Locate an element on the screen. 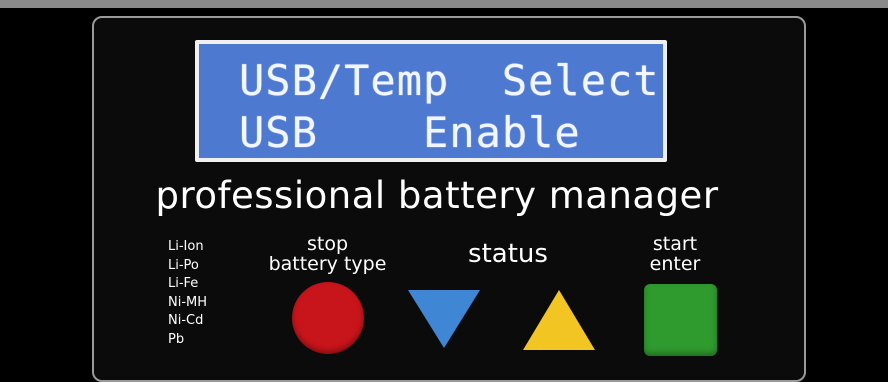 The image size is (888, 382). start-button-label: start enter is located at coordinates (675, 254).